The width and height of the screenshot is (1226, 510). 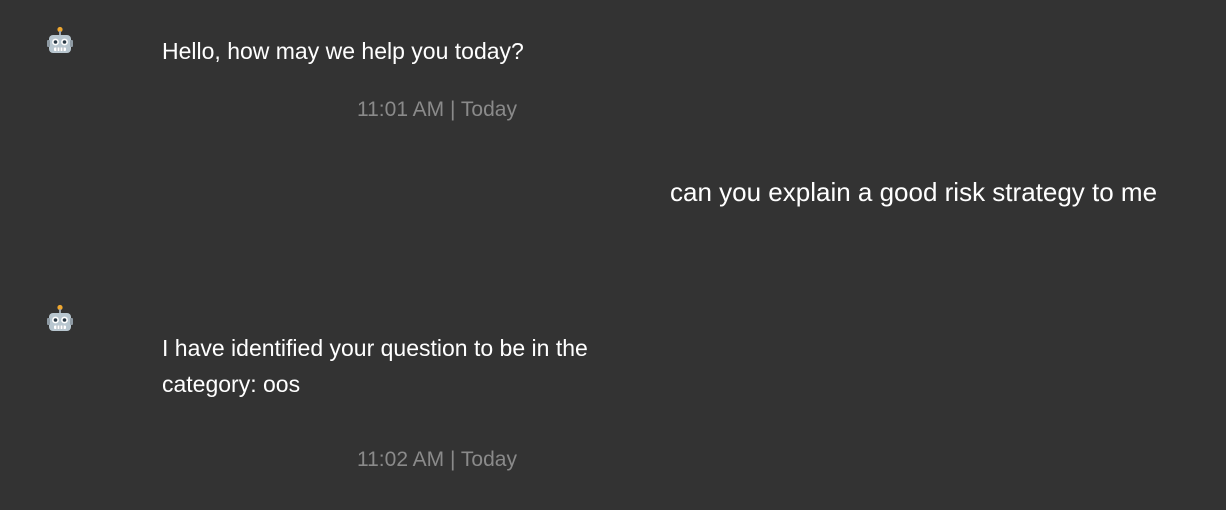 I want to click on bot-message-text: Hello, how may we help you today?, so click(x=343, y=51).